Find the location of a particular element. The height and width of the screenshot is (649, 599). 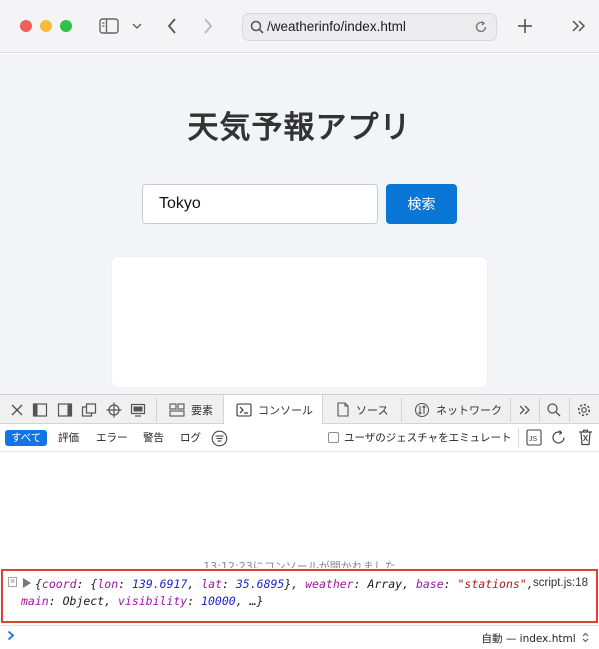

brace-open: { is located at coordinates (38, 584).